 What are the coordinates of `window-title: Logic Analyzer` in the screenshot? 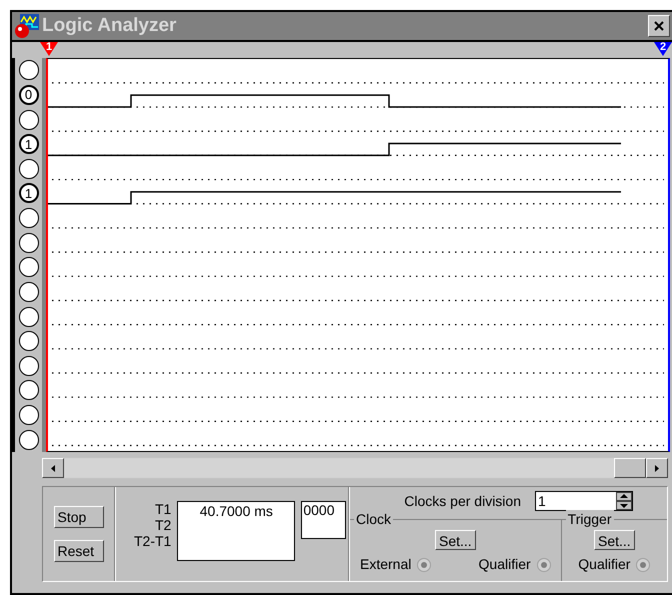 It's located at (109, 26).